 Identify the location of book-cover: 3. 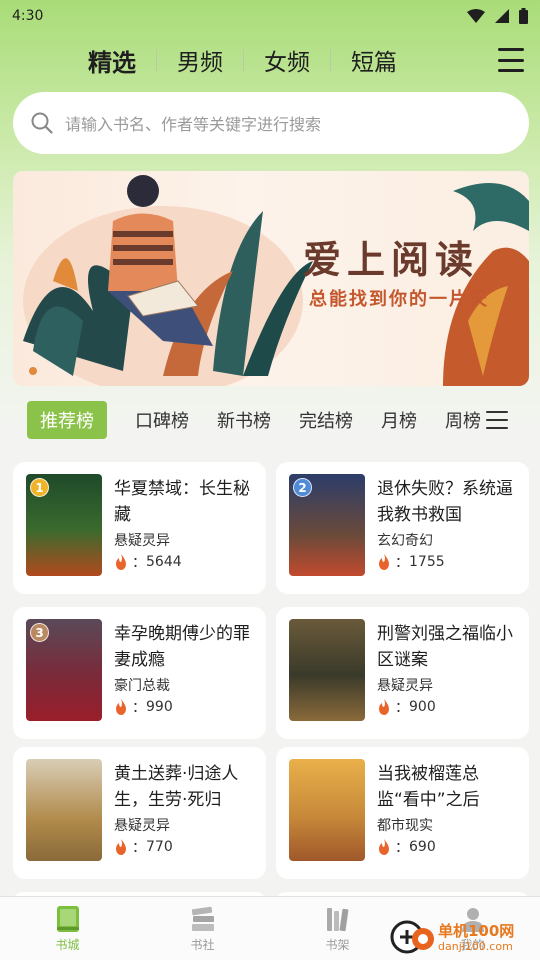
(64, 670).